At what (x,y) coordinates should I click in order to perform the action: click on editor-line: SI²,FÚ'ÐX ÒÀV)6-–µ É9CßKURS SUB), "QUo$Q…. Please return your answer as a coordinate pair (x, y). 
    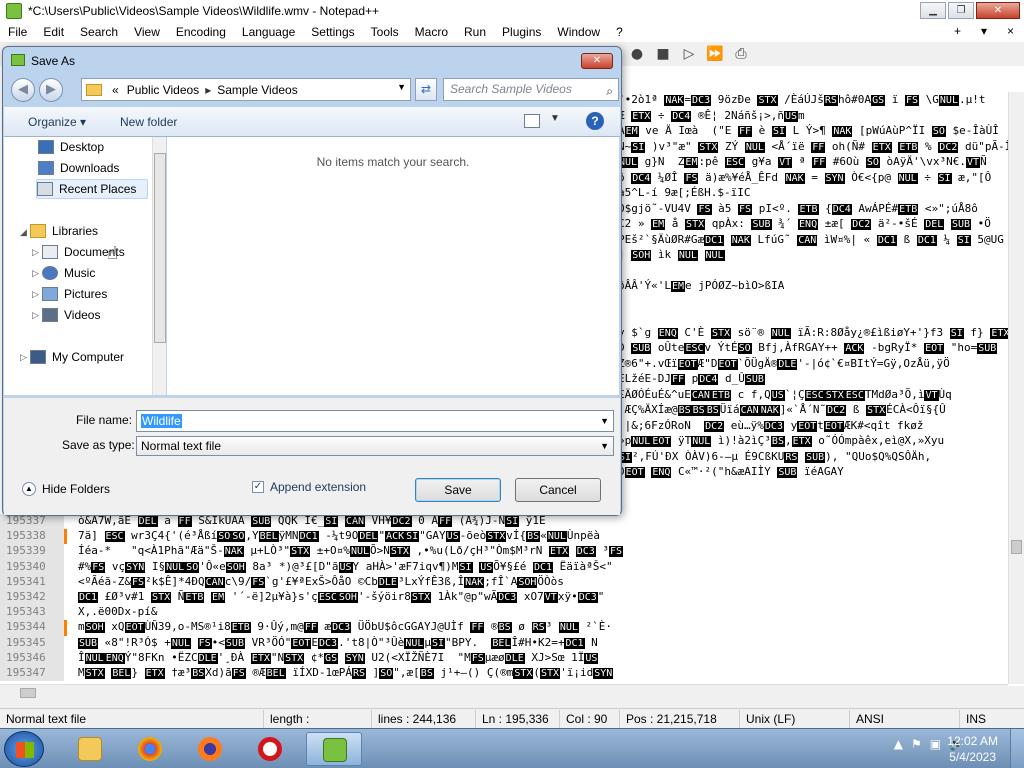
    Looking at the image, I should click on (813, 457).